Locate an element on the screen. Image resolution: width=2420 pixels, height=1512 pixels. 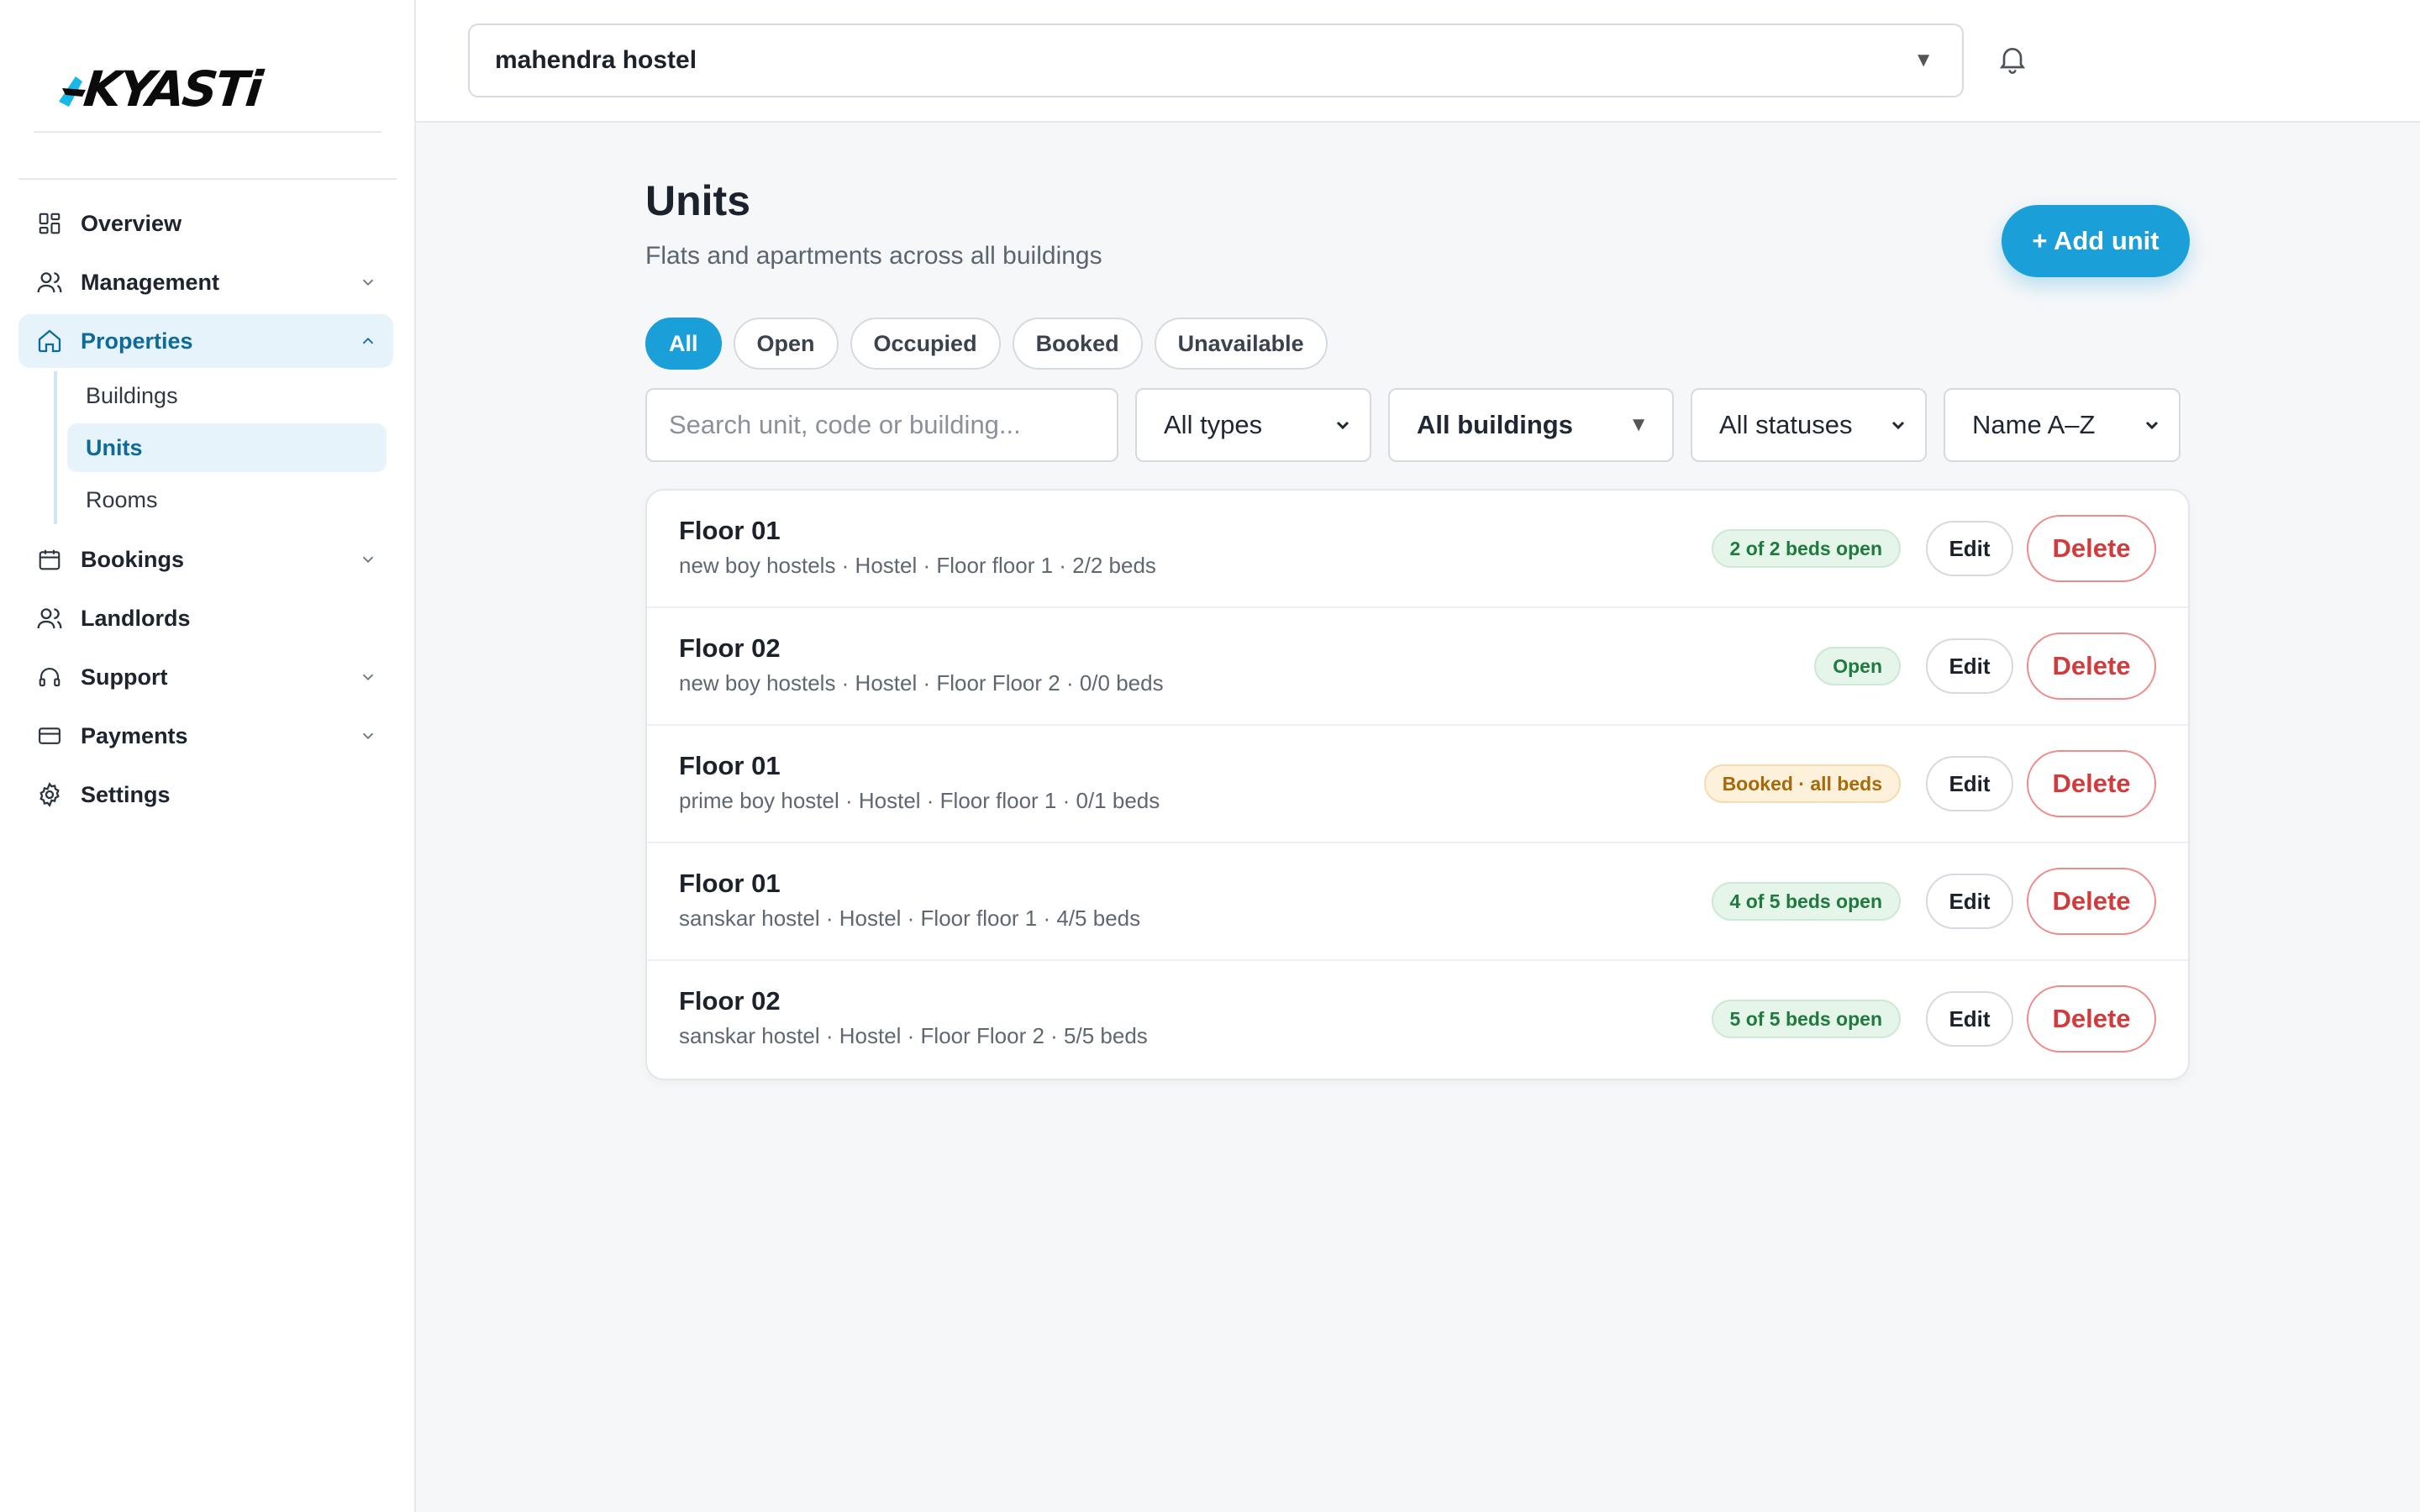
unit-actions: 2 of 2 beds open Edit Delete is located at coordinates (1933, 548).